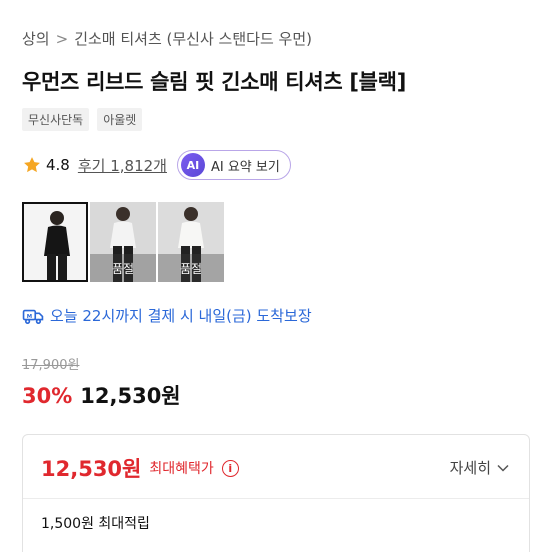 The width and height of the screenshot is (552, 552). Describe the element at coordinates (181, 316) in the screenshot. I see `delivery-text: 오늘 22시까지 결제 시 내일(금) 도착보장` at that location.